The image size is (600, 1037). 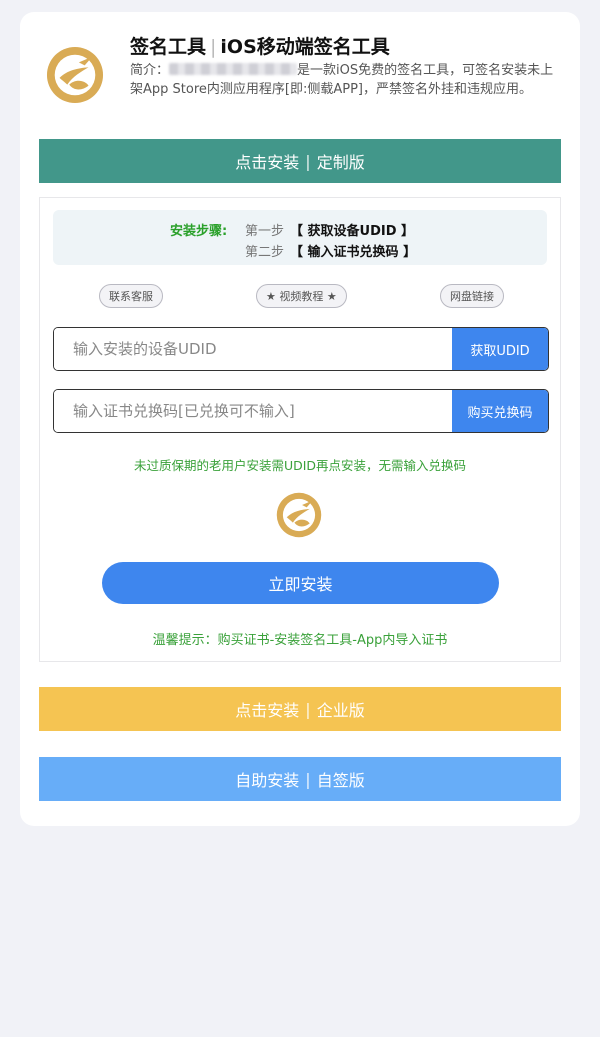 What do you see at coordinates (131, 296) in the screenshot?
I see `contact-service-link: 联系客服` at bounding box center [131, 296].